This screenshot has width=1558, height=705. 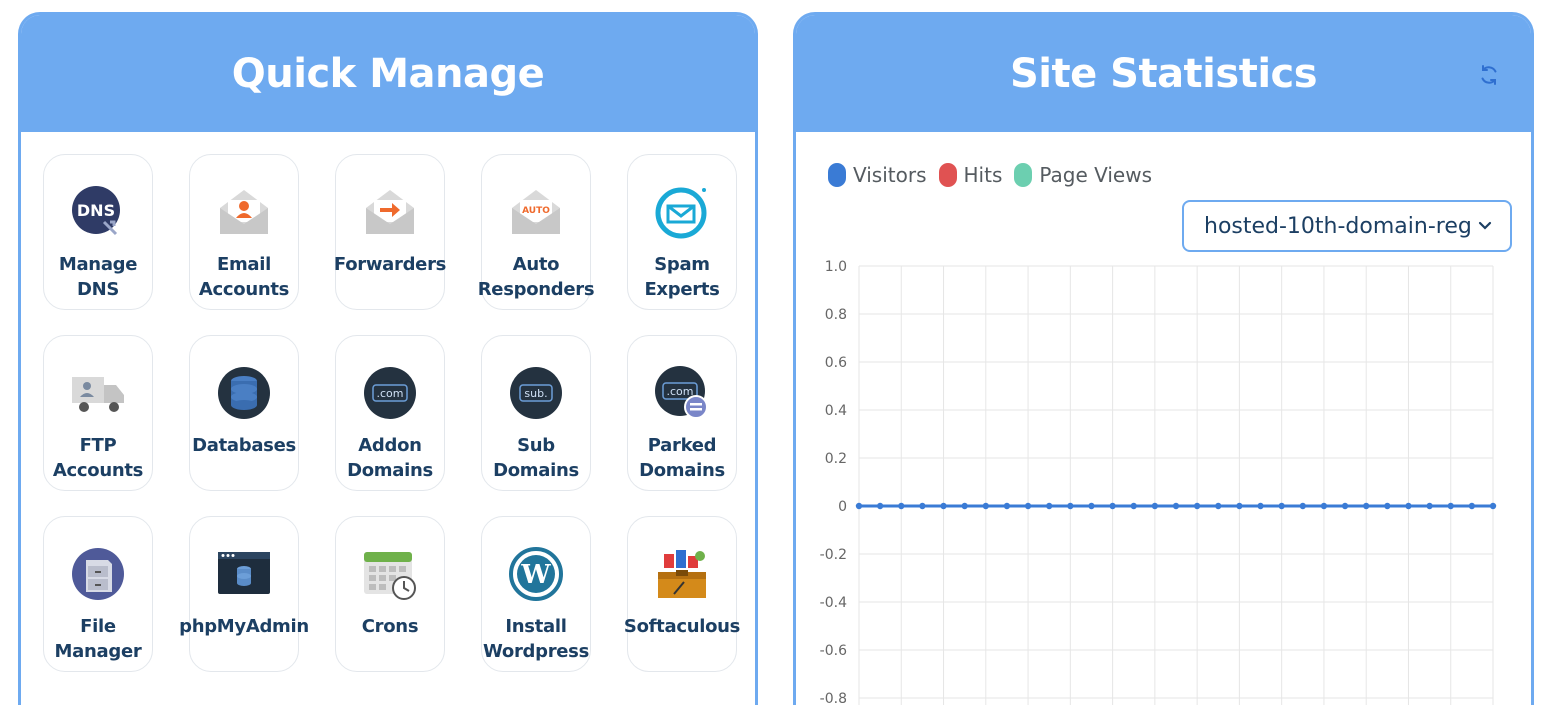 What do you see at coordinates (390, 574) in the screenshot?
I see `calendar-clock-icon` at bounding box center [390, 574].